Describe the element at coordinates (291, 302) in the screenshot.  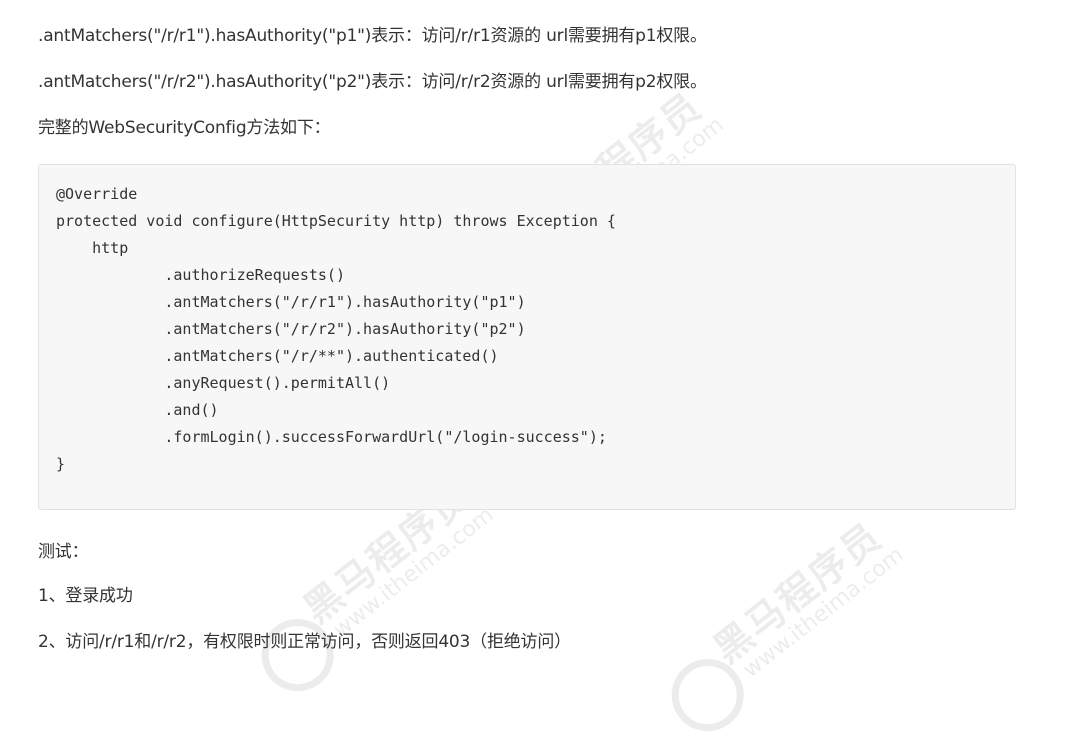
I see `code-line: .antMatchers("/r/r1").hasAuthority("p1")` at that location.